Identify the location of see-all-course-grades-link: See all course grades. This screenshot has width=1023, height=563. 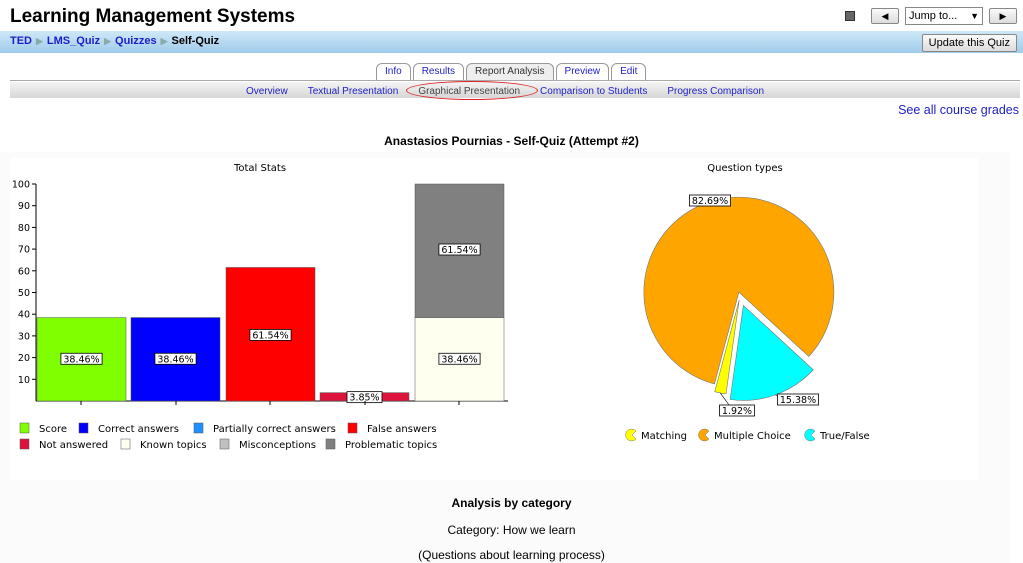
(958, 110).